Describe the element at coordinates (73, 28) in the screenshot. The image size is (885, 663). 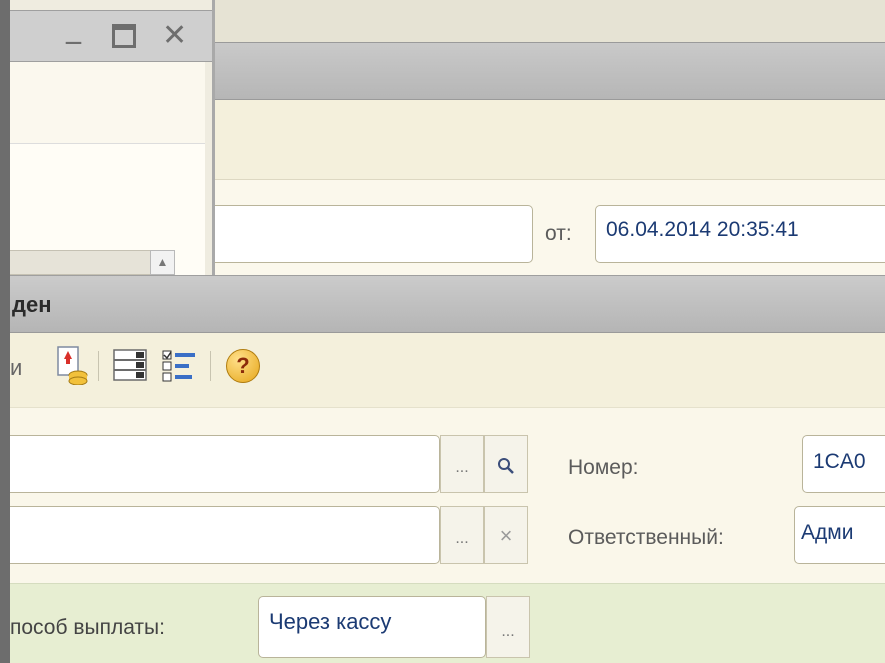
I see `minimize-icon: _` at that location.